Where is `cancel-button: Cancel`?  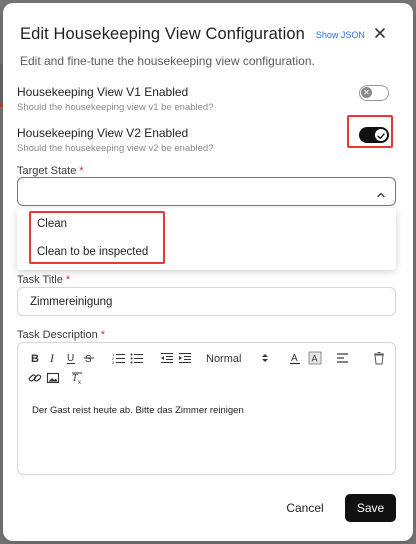
cancel-button: Cancel is located at coordinates (305, 508).